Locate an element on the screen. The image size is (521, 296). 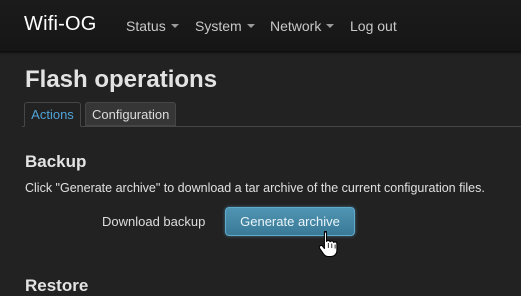
backup-section-heading: Backup is located at coordinates (56, 161).